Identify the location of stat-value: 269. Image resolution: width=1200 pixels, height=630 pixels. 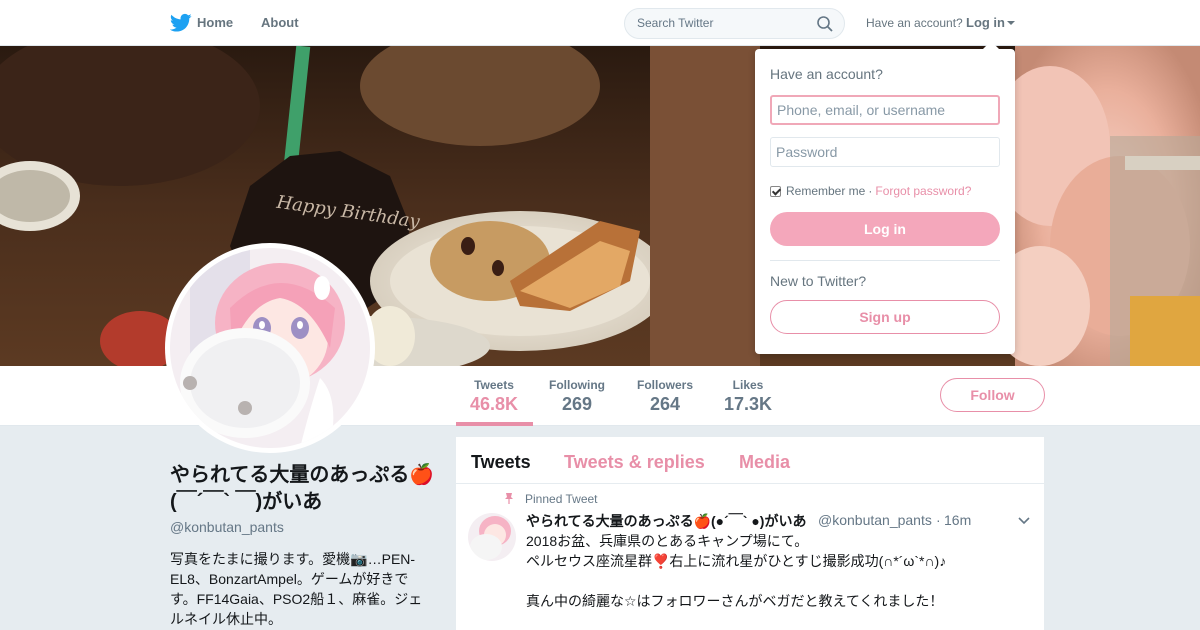
(577, 404).